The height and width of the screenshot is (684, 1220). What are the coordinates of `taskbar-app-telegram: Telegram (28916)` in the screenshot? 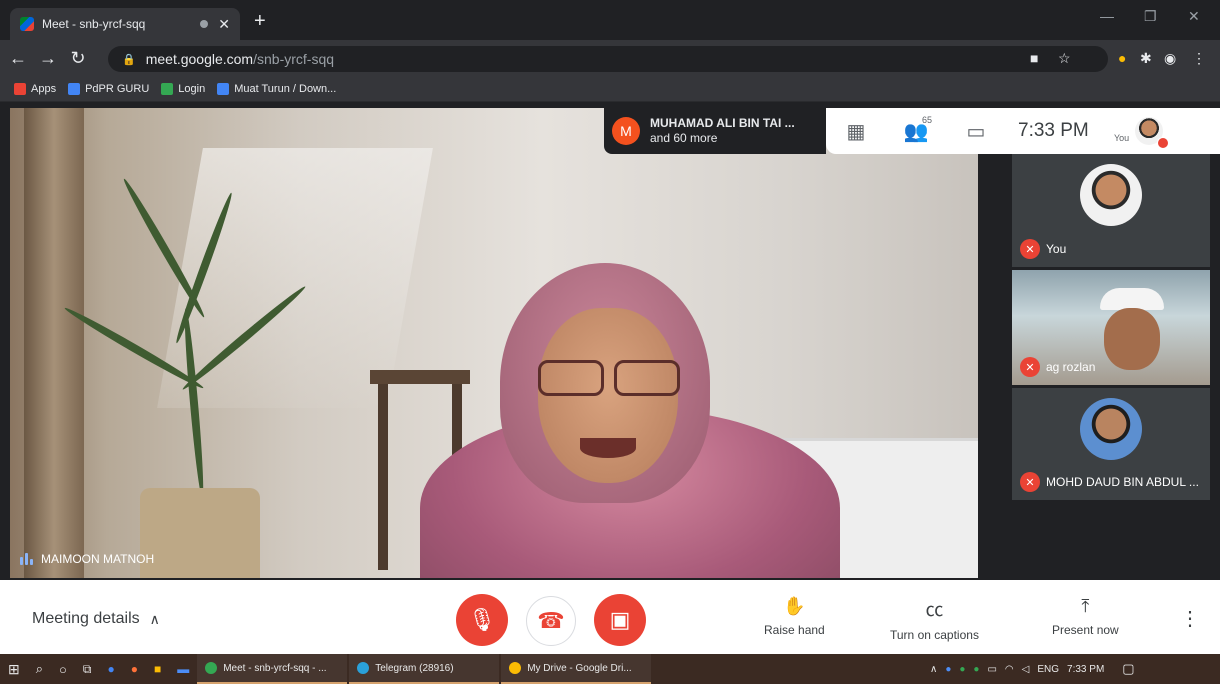 It's located at (424, 669).